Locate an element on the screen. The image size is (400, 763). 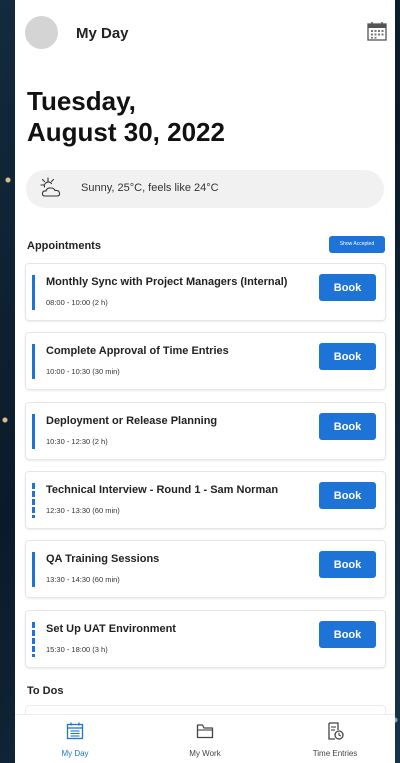
appointment-time: 10:30 - 12:30 (2 h) is located at coordinates (77, 441).